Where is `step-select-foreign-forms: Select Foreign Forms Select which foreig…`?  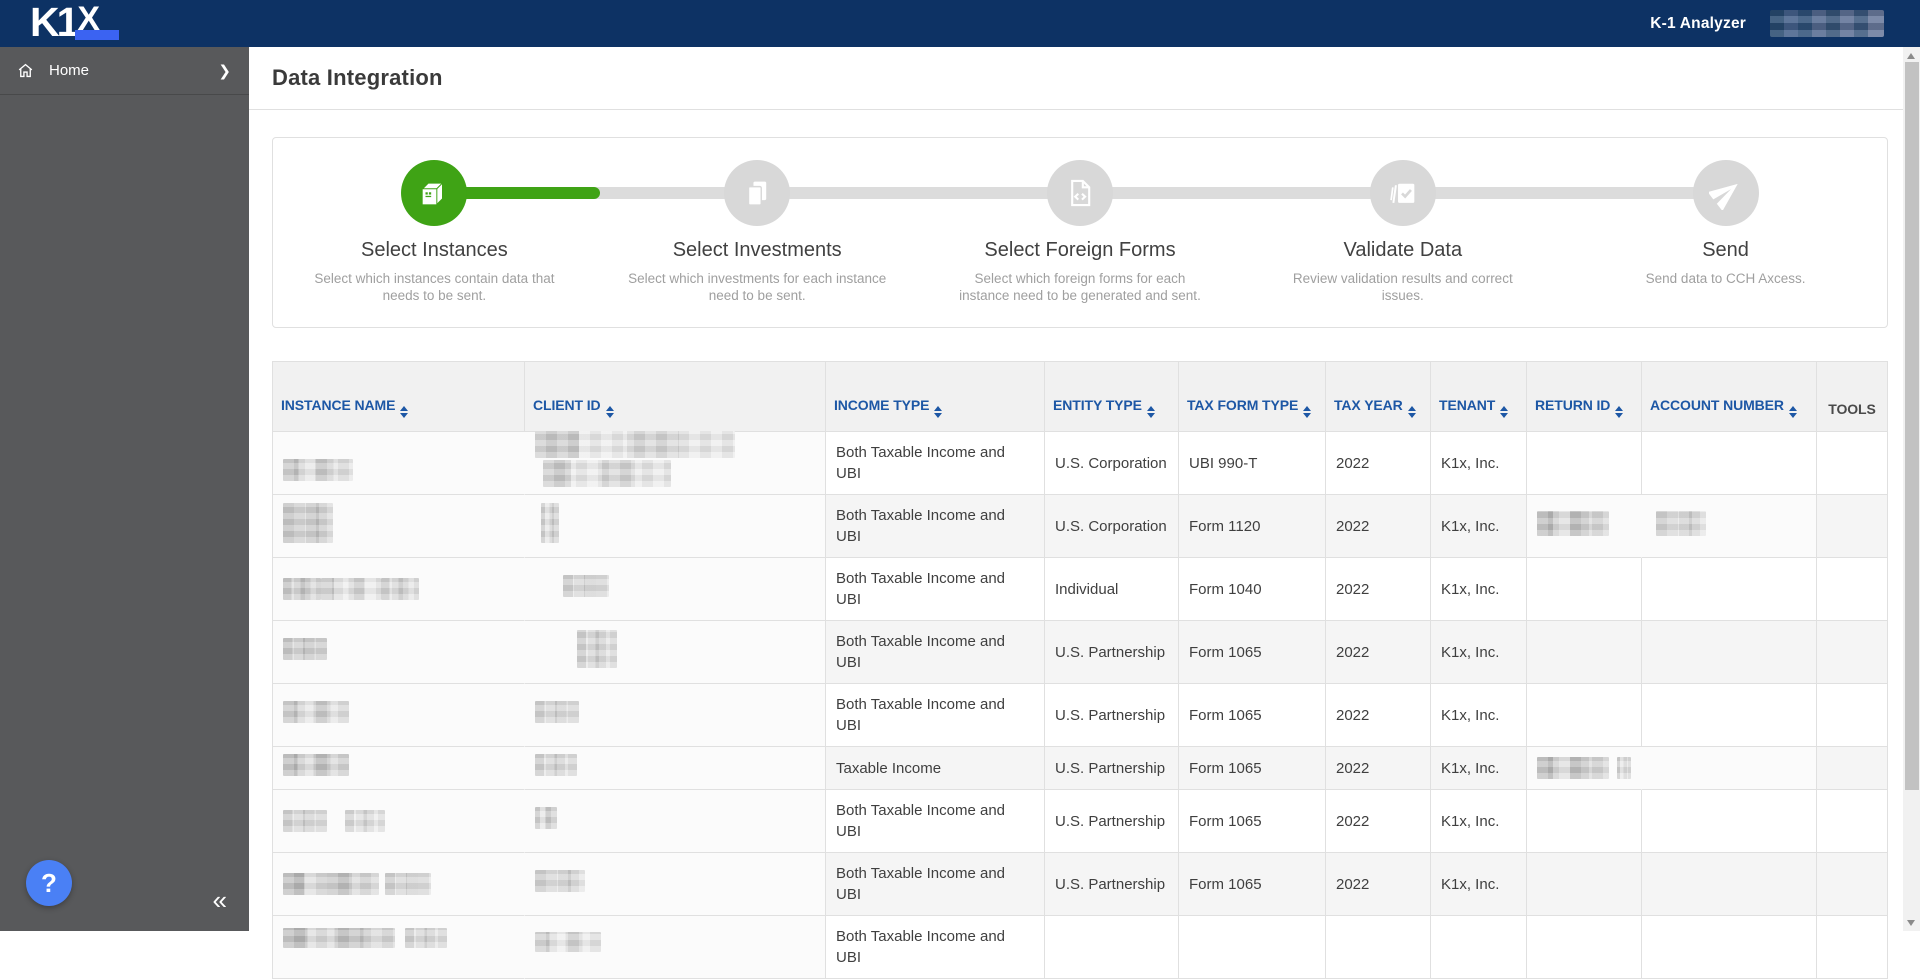
step-select-foreign-forms: Select Foreign Forms Select which foreig… is located at coordinates (1080, 243).